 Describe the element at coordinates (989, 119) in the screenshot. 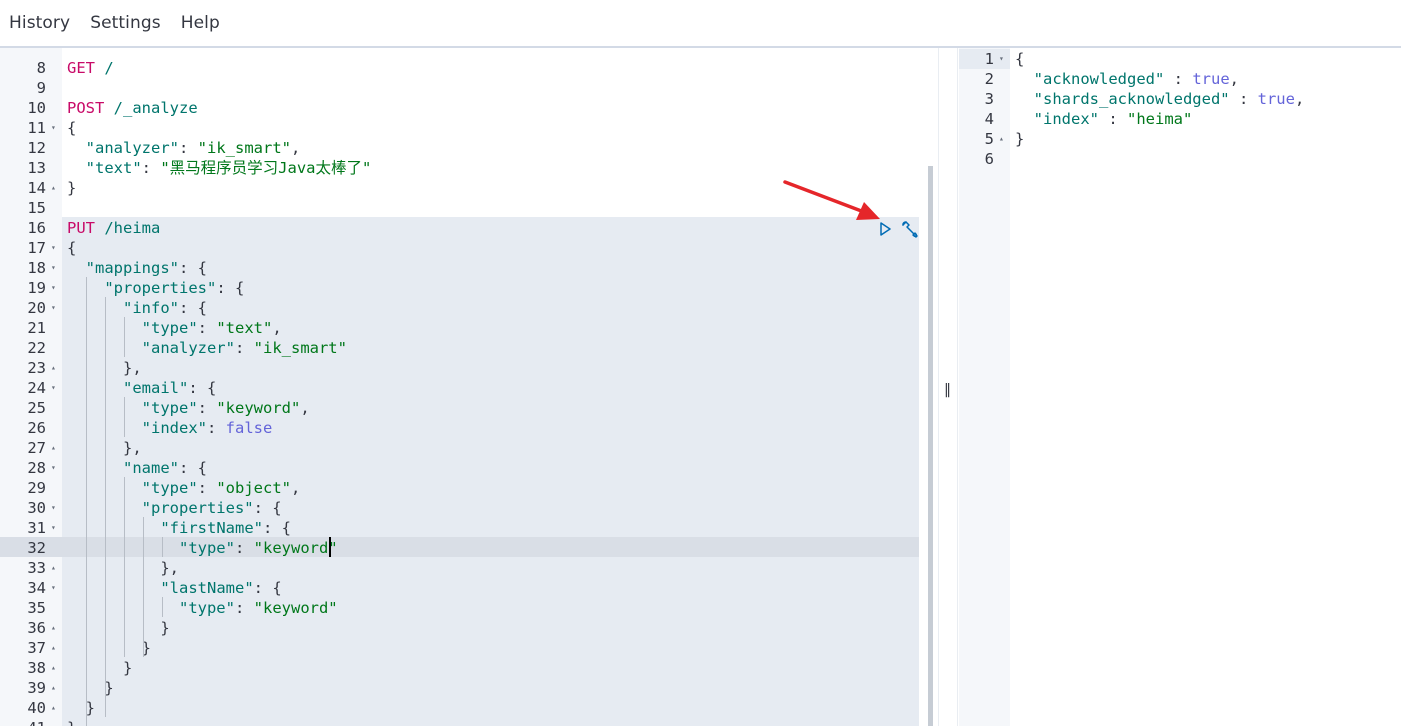

I see `line-number: 4` at that location.